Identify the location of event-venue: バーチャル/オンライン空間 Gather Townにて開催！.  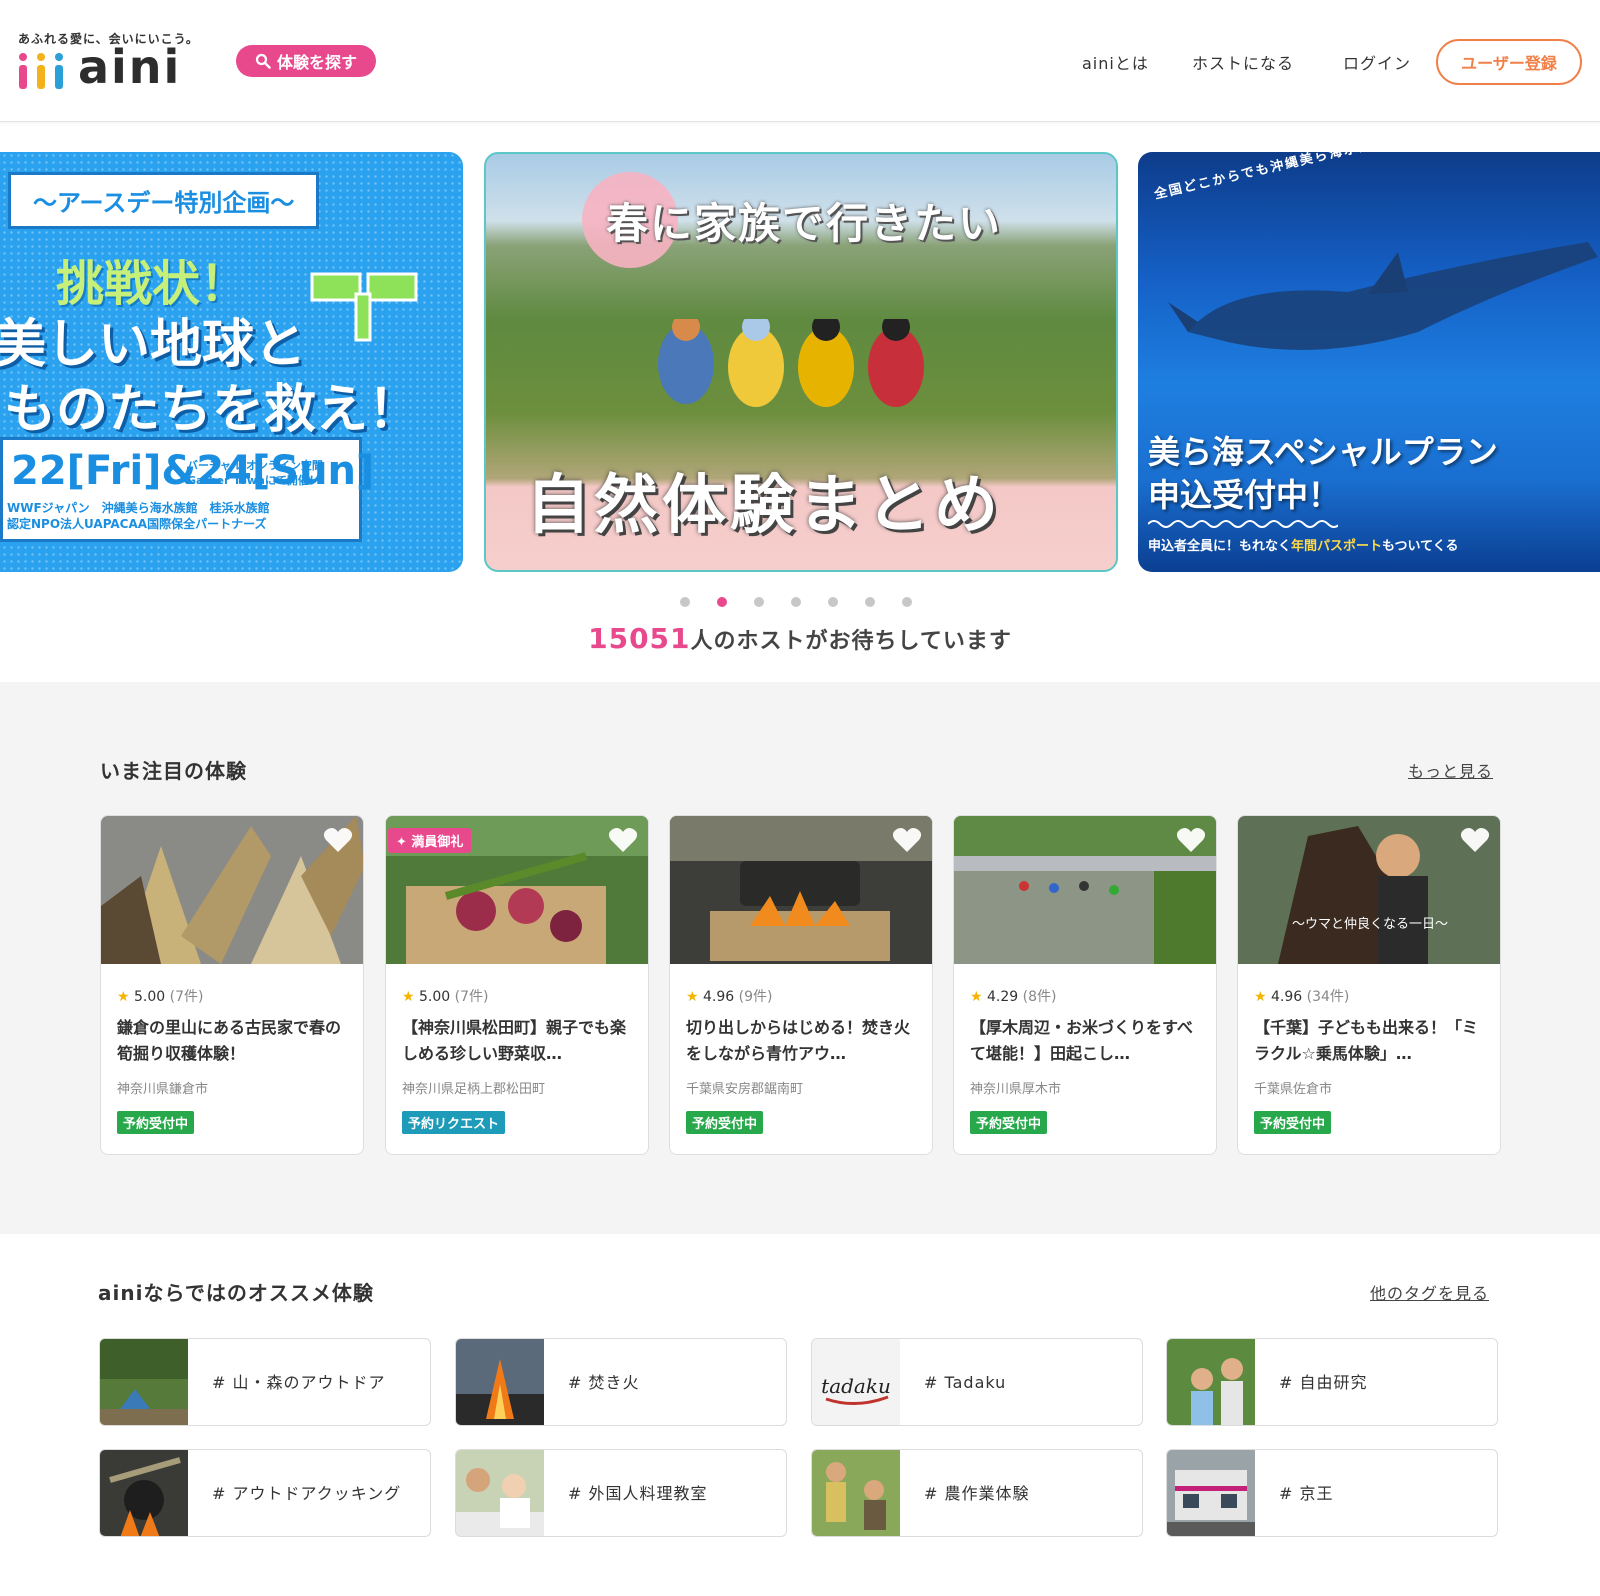
(255, 473).